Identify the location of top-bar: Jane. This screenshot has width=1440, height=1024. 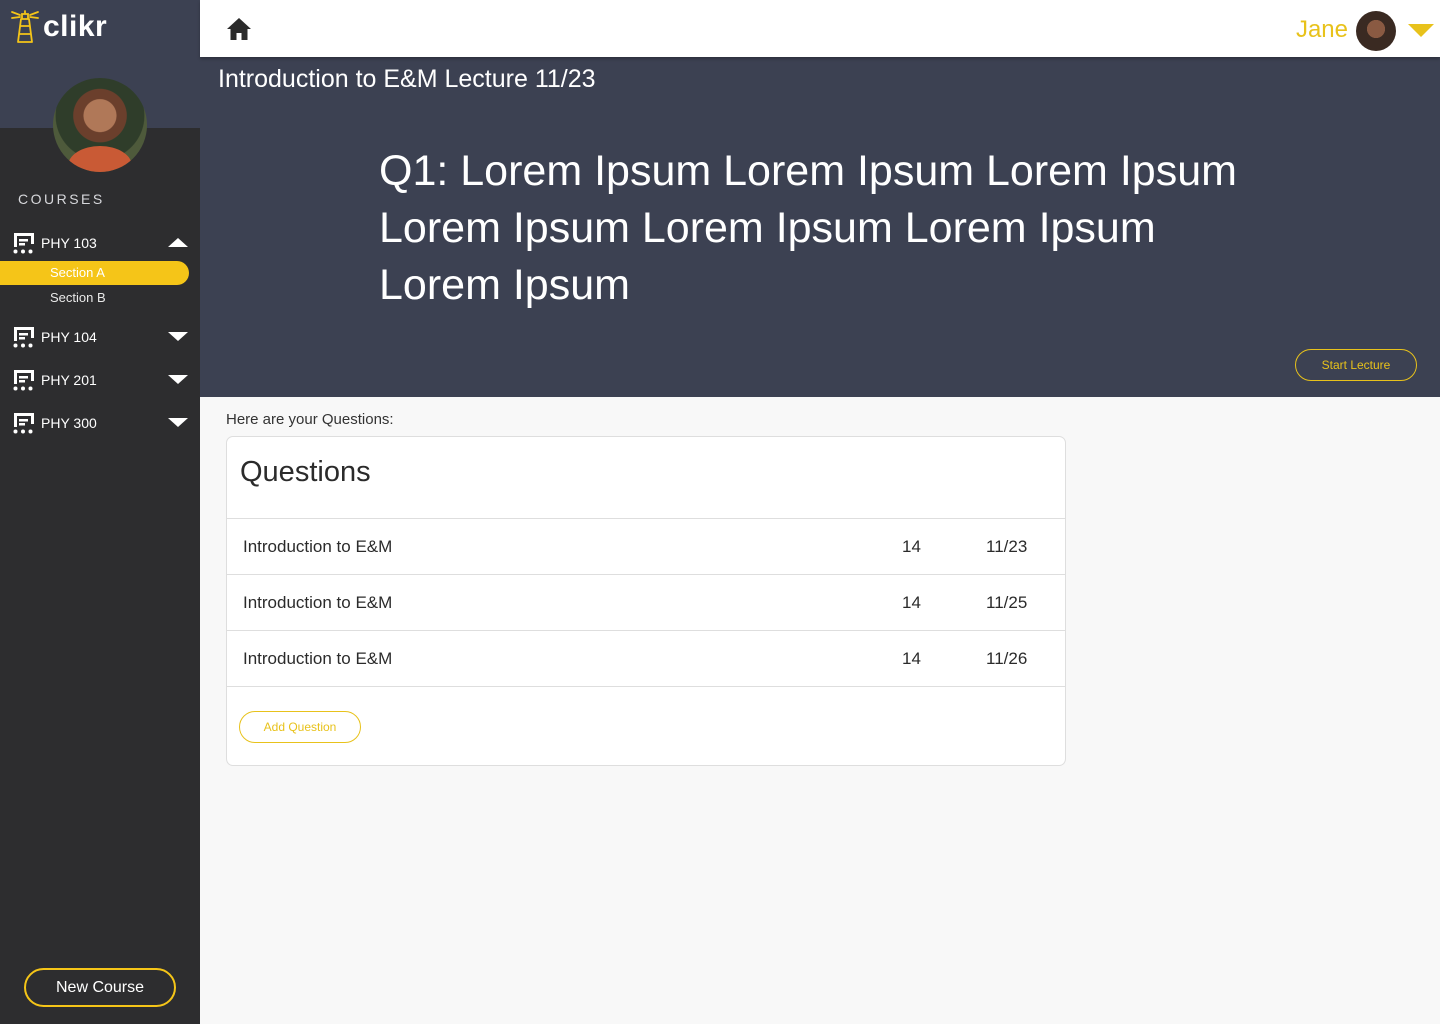
(820, 28).